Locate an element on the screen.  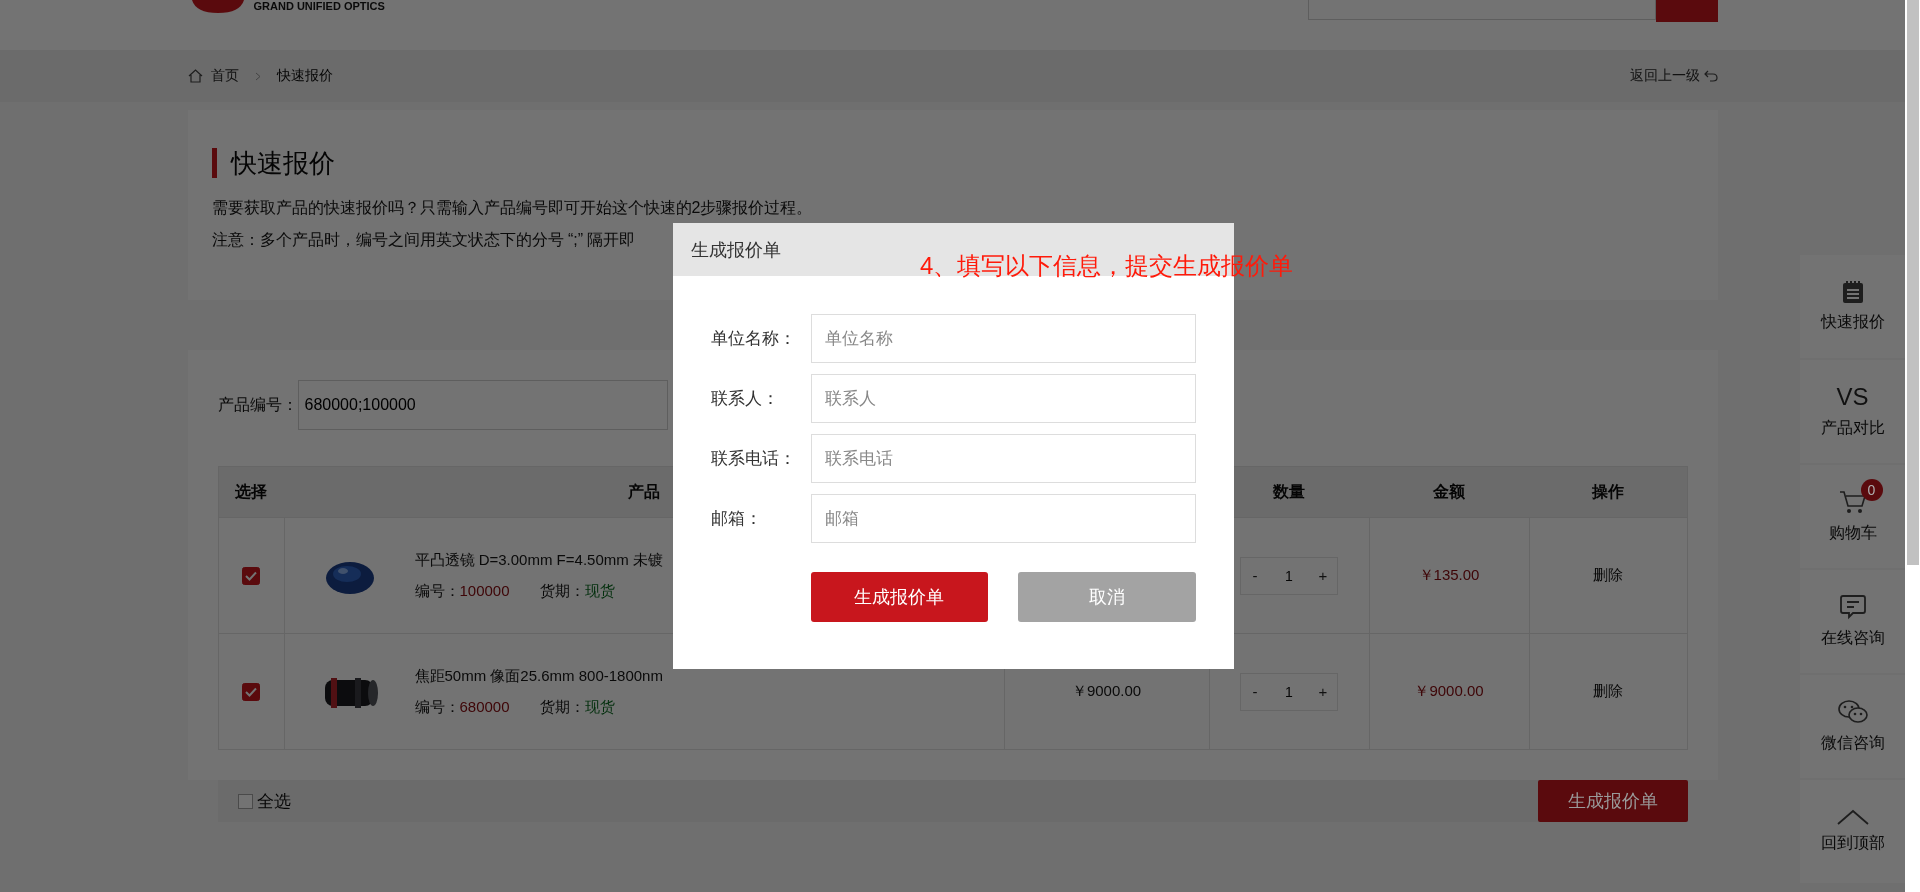
field-label: 单位名称： is located at coordinates (754, 339).